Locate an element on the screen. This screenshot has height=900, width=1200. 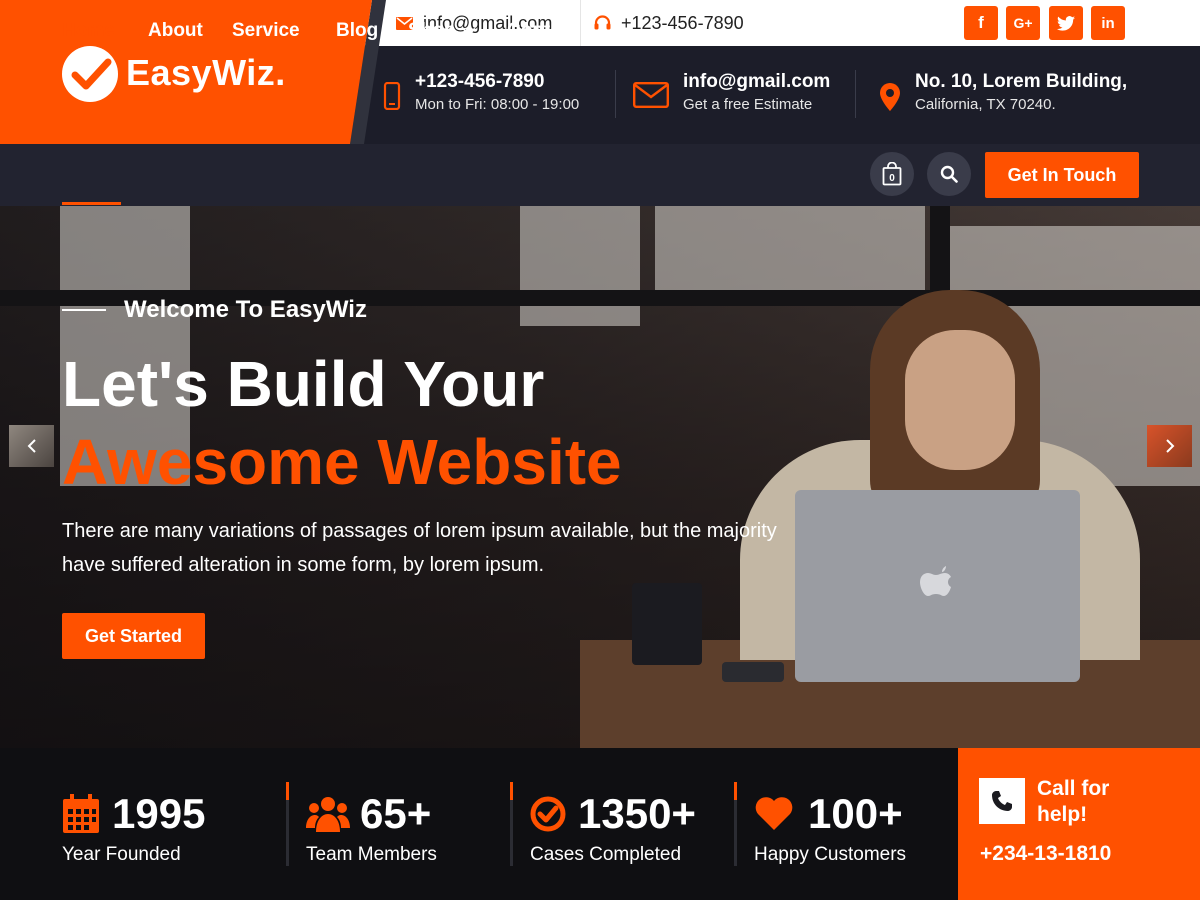
search-button is located at coordinates (949, 174).